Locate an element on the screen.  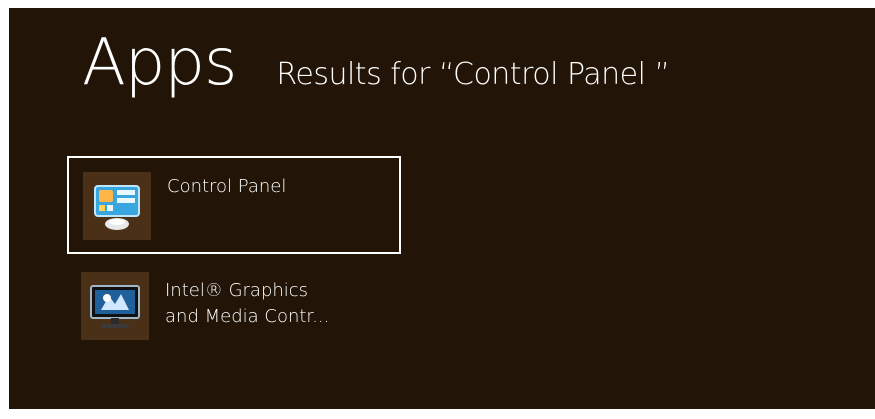
search-results-subtitle: Results for “Control Panel ” is located at coordinates (473, 74).